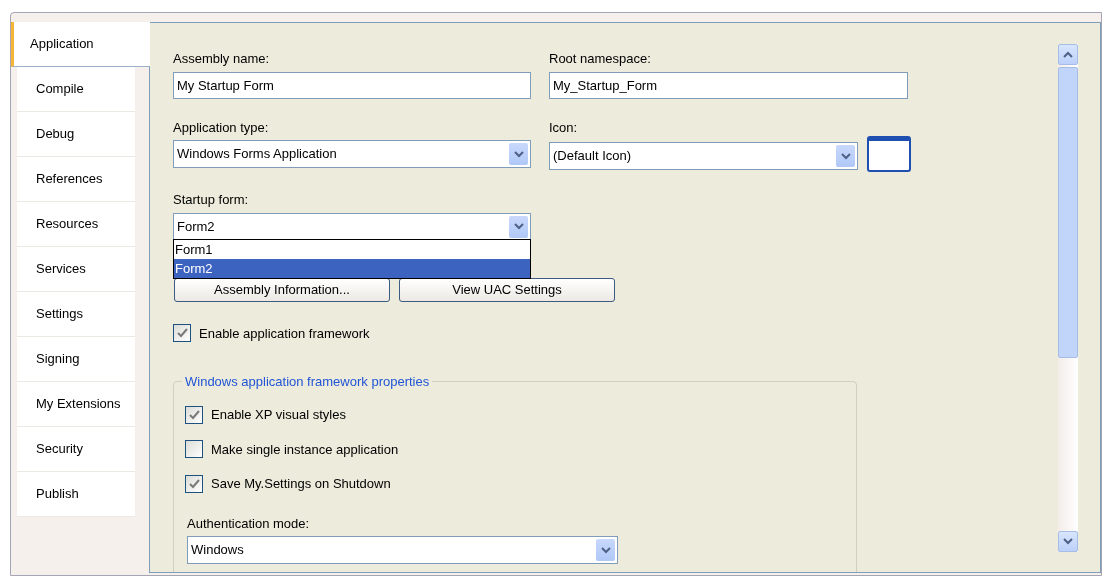 This screenshot has height=582, width=1106. Describe the element at coordinates (76, 314) in the screenshot. I see `tab: Settings` at that location.